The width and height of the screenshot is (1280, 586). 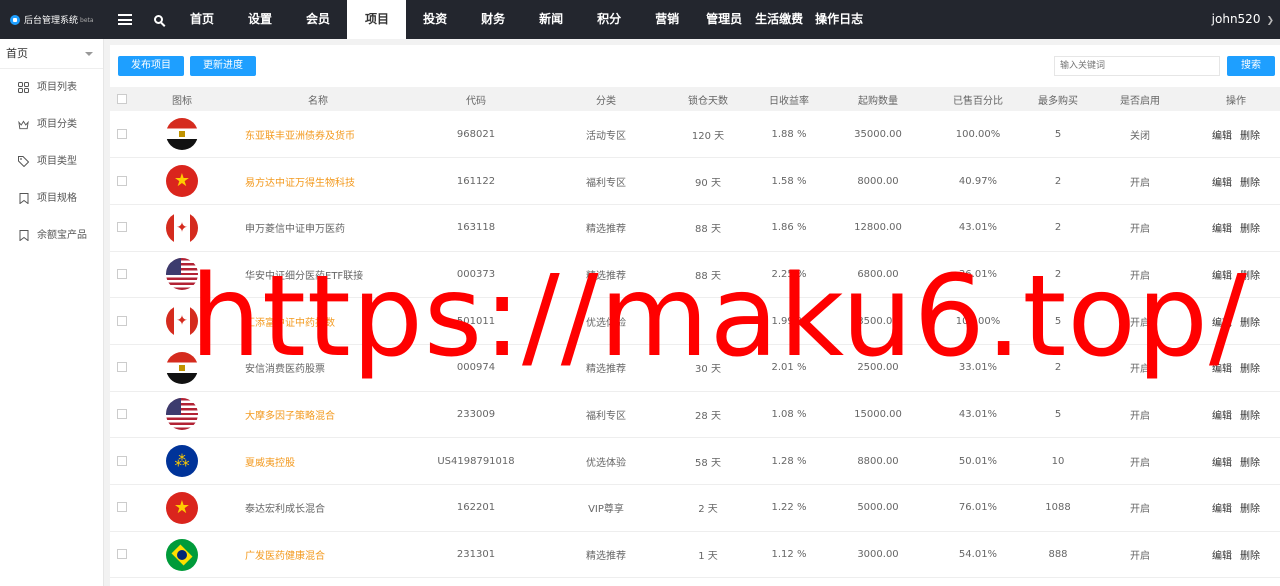 What do you see at coordinates (609, 19) in the screenshot?
I see `nav-item-points: 积分` at bounding box center [609, 19].